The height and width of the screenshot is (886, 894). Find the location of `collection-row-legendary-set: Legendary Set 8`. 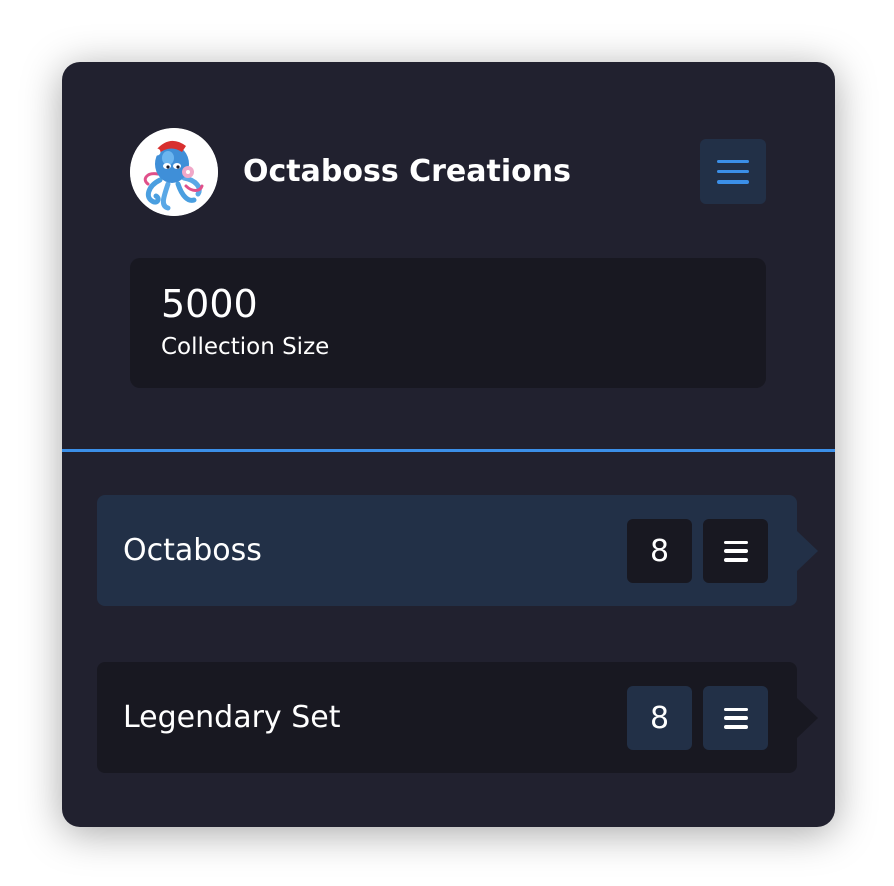

collection-row-legendary-set: Legendary Set 8 is located at coordinates (457, 717).